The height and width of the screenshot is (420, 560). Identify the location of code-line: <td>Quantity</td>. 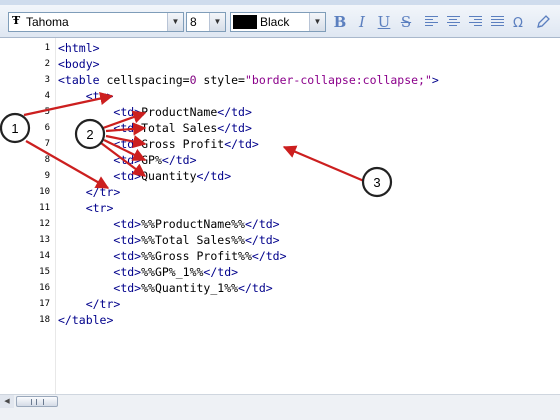
(144, 176).